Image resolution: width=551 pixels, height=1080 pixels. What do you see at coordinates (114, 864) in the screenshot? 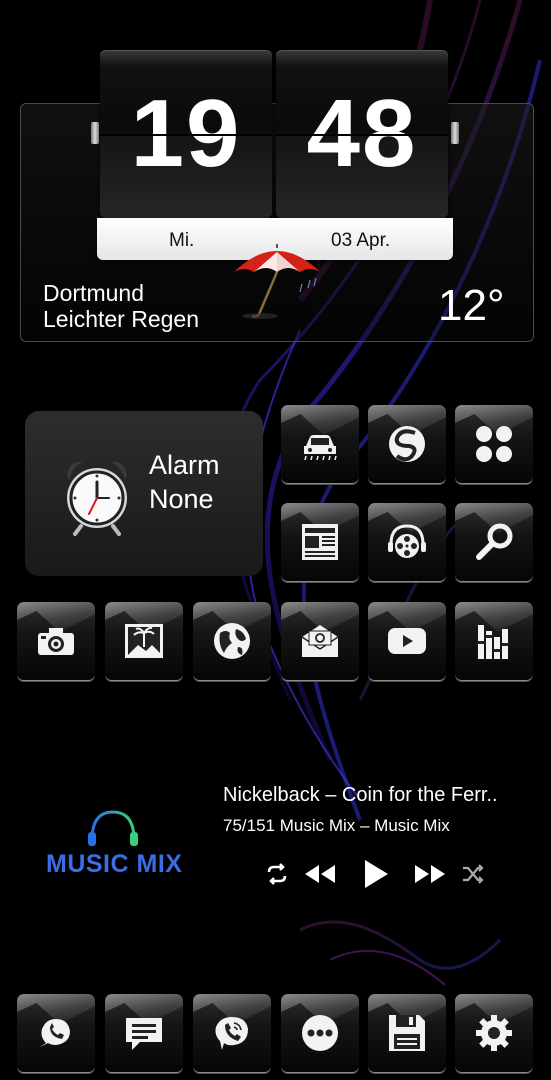
I see `music-mix-logo-text: MUSIC MIX` at bounding box center [114, 864].